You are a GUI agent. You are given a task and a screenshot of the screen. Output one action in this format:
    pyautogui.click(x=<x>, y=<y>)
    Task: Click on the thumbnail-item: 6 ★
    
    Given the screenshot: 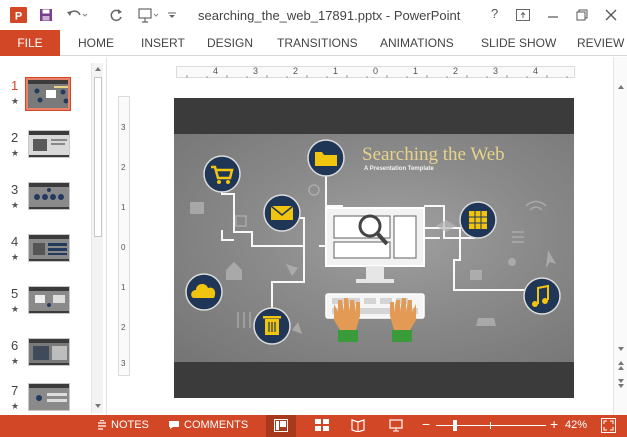 What is the action you would take?
    pyautogui.click(x=45, y=363)
    